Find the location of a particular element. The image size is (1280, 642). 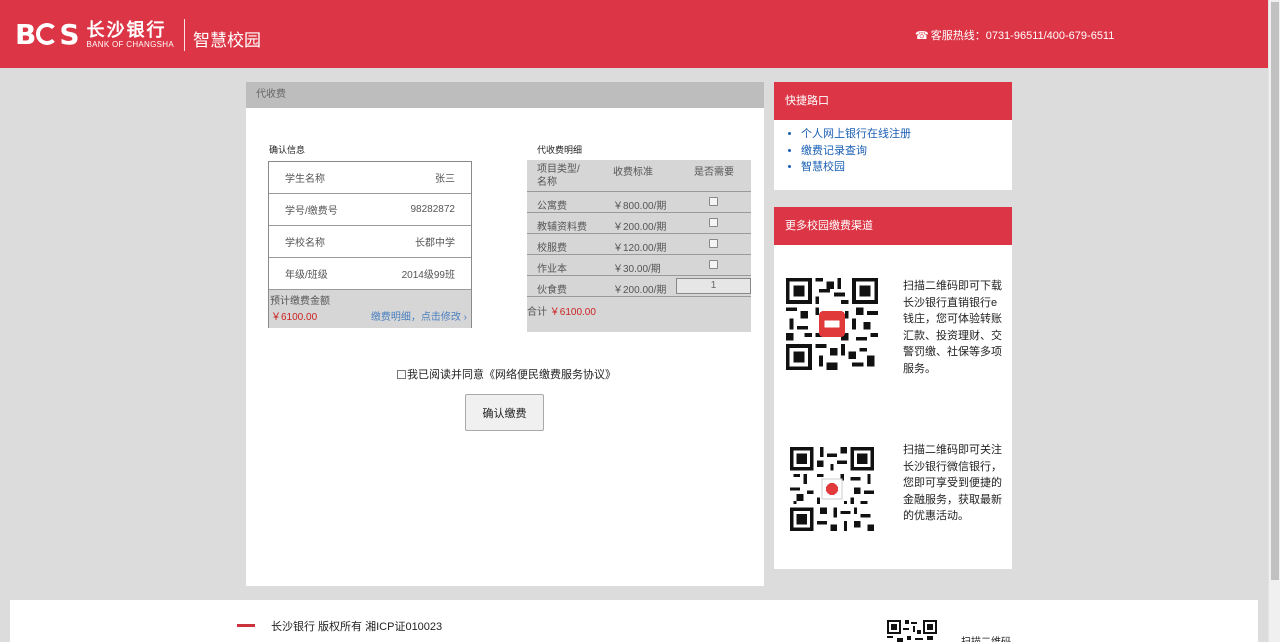

col-header-rate: 收费标准 is located at coordinates (633, 172).